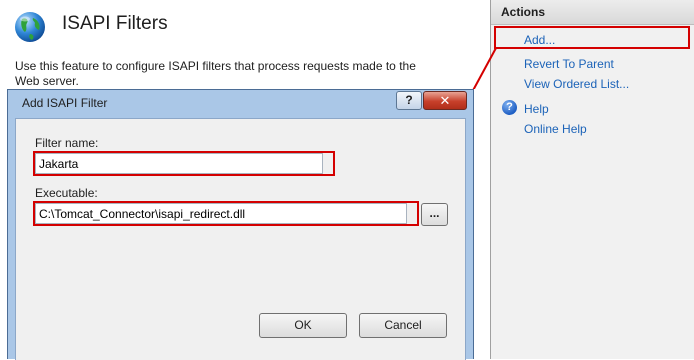 This screenshot has height=360, width=694. Describe the element at coordinates (409, 100) in the screenshot. I see `dialog-help-button: ?` at that location.